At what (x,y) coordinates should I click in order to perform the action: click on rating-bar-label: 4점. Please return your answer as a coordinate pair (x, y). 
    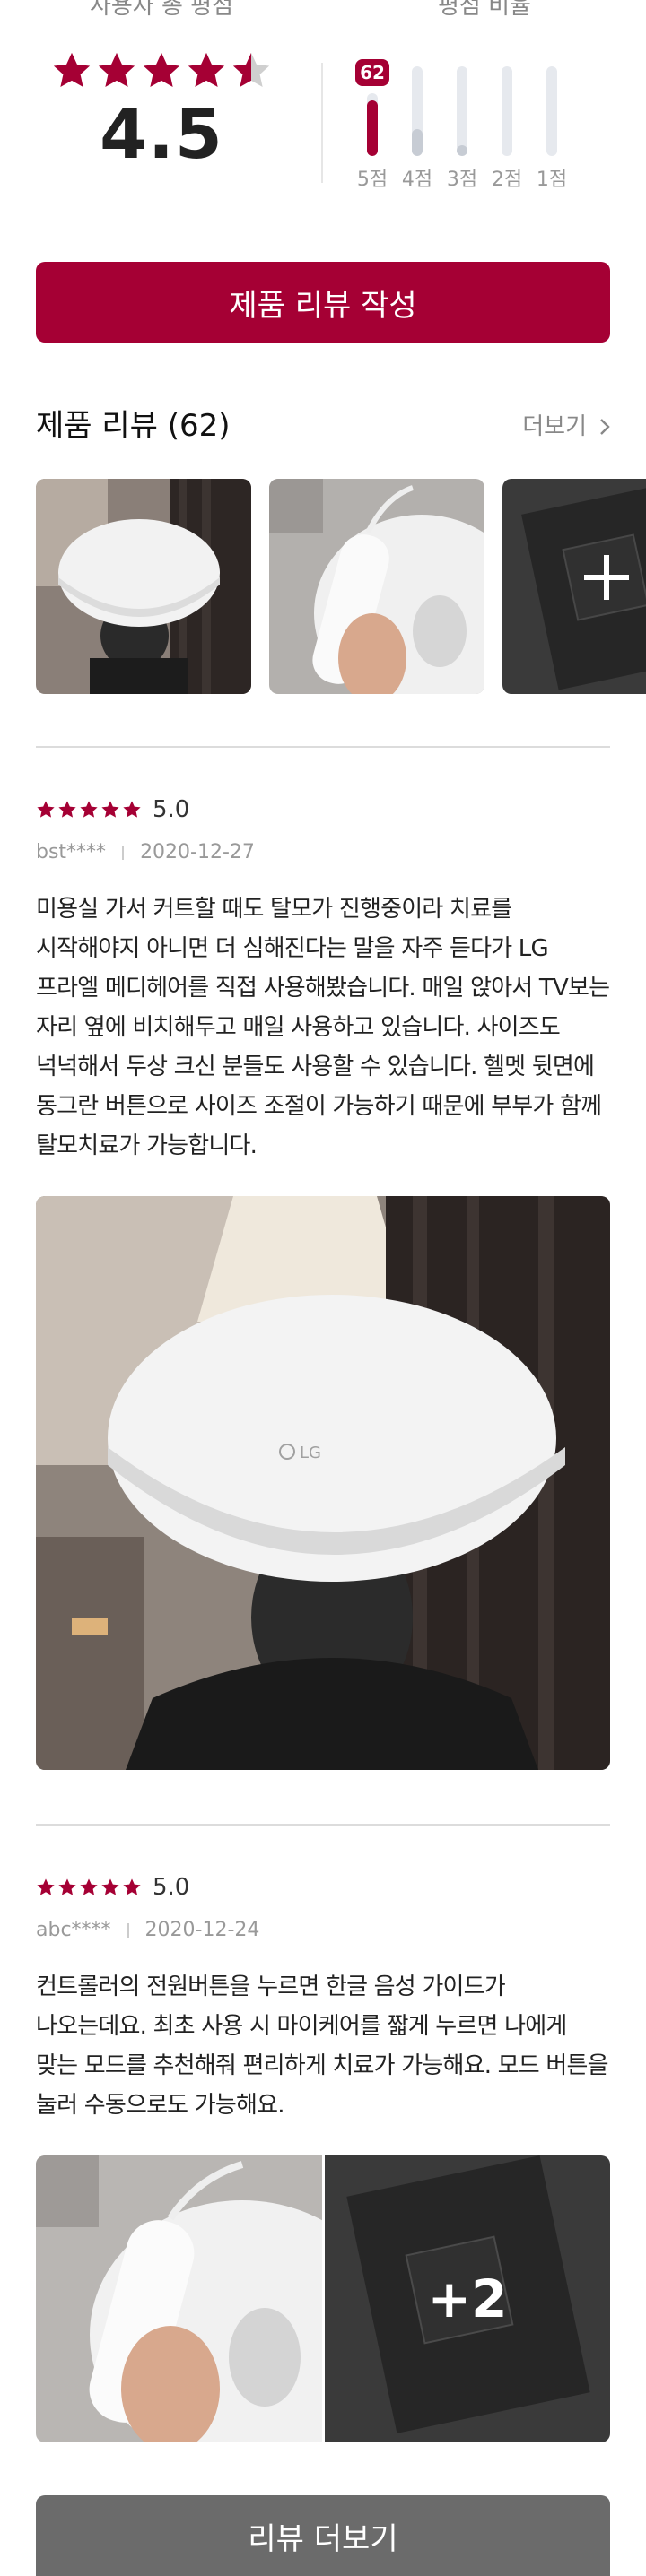
    Looking at the image, I should click on (417, 180).